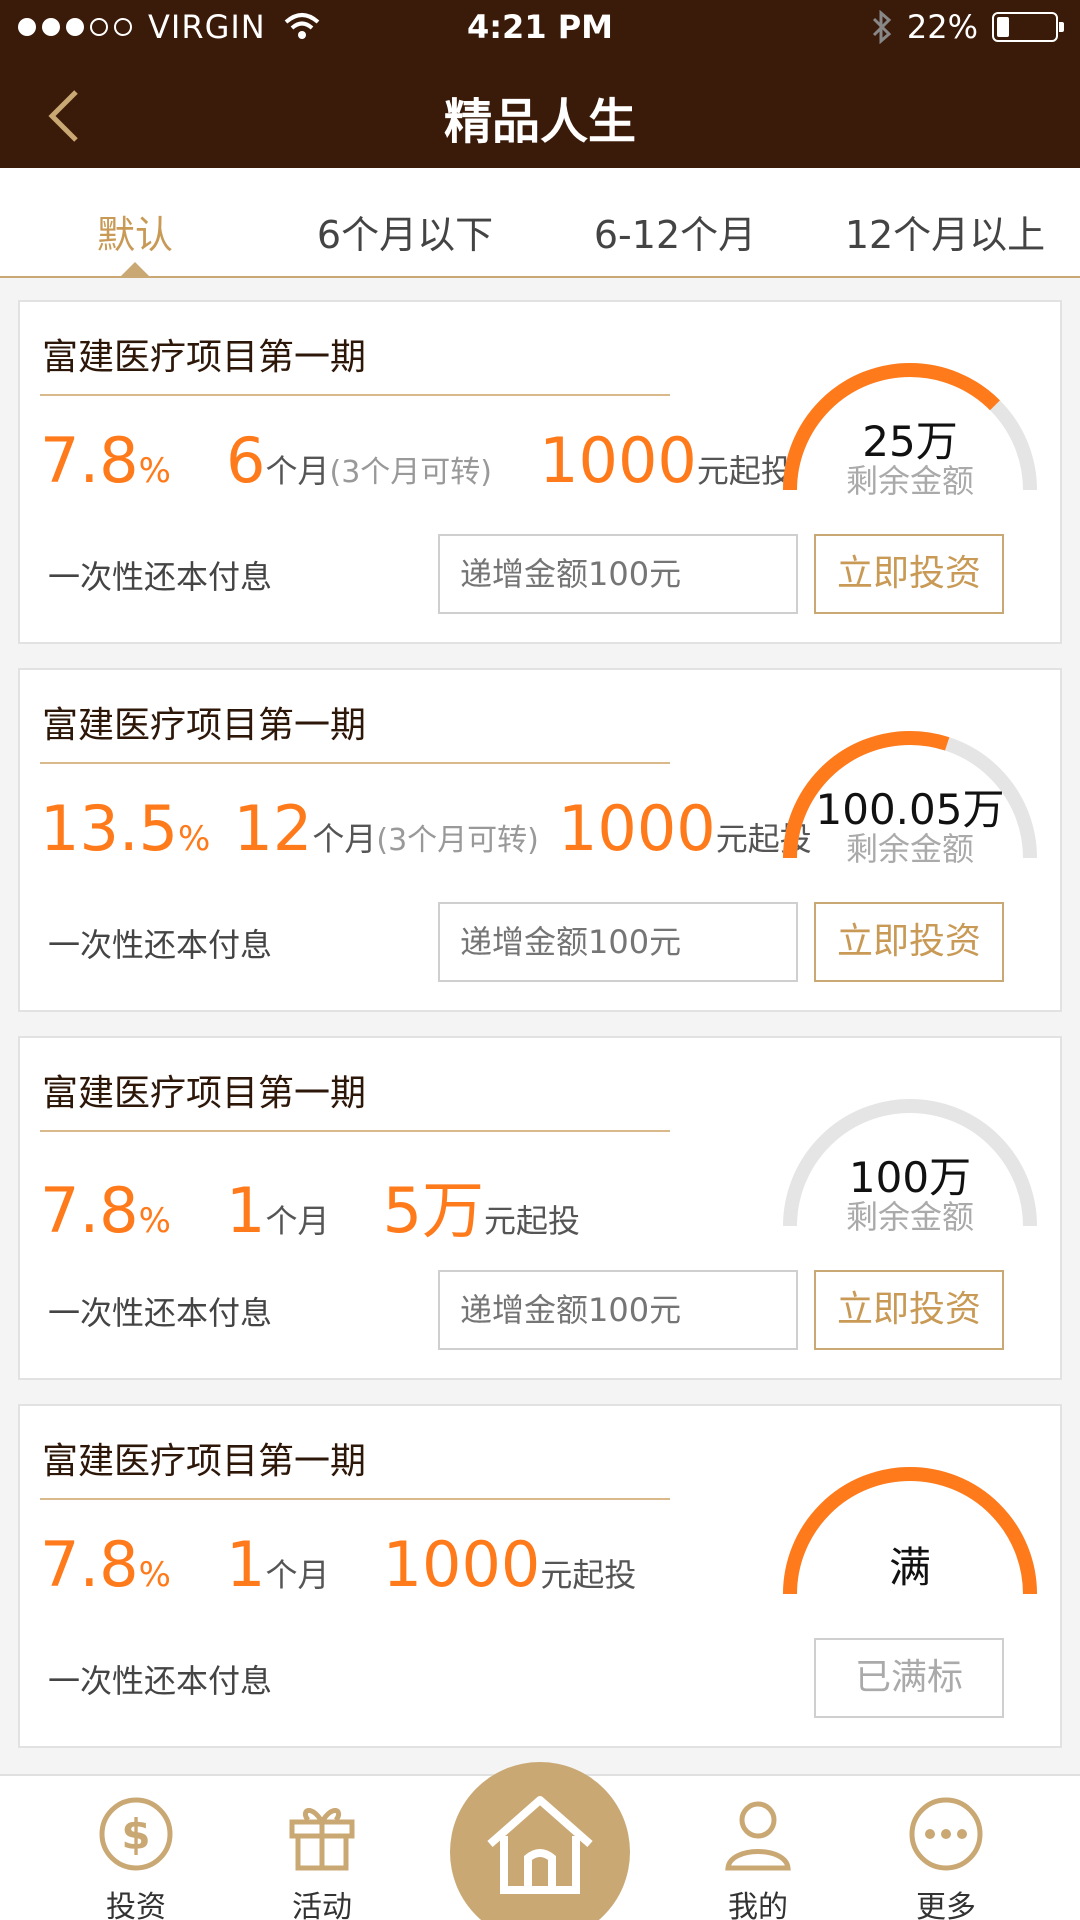 The height and width of the screenshot is (1920, 1080). I want to click on tab-over-12-months: 12个月以上, so click(945, 222).